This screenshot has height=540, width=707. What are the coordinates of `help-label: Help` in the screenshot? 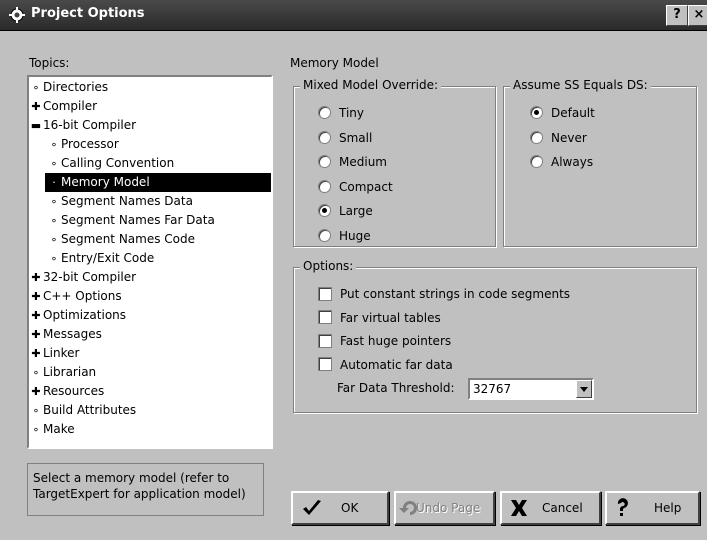 It's located at (668, 508).